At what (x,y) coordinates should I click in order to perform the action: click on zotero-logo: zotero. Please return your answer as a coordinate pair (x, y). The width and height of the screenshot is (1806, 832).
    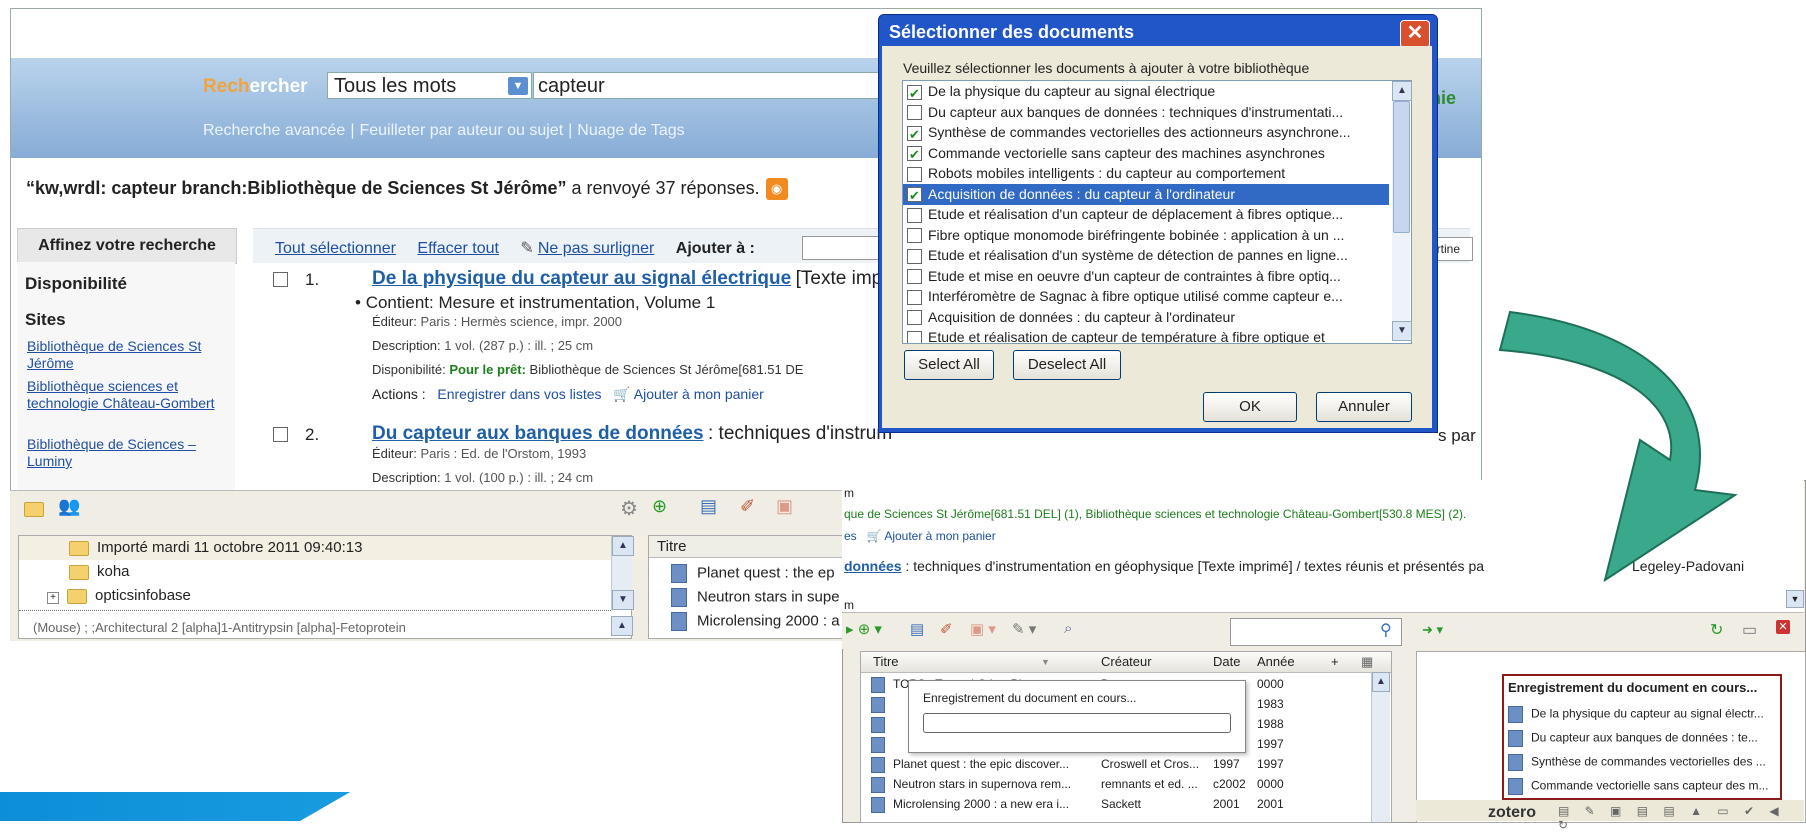
    Looking at the image, I should click on (1512, 813).